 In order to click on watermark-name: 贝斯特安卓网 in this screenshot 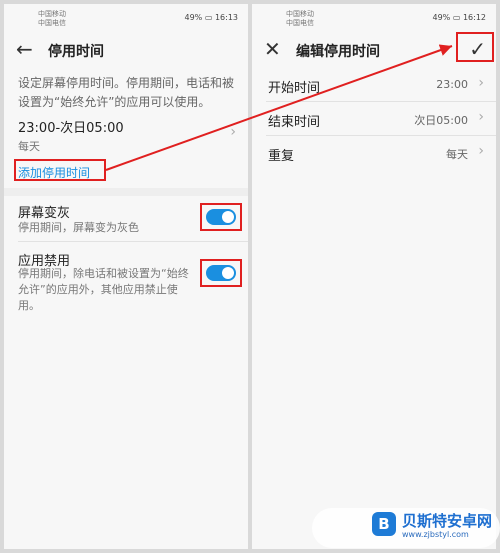, I will do `click(447, 521)`.